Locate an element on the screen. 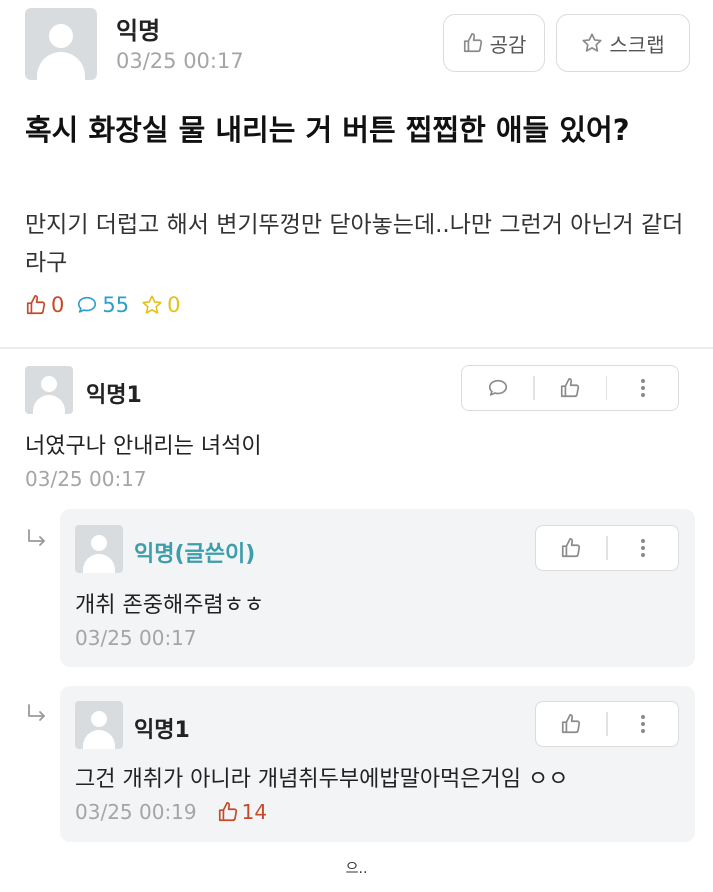 The width and height of the screenshot is (713, 892). comment-actions is located at coordinates (570, 388).